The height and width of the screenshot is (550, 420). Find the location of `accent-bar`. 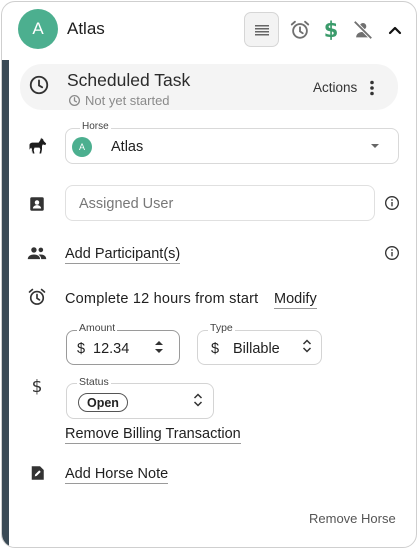

accent-bar is located at coordinates (5, 303).